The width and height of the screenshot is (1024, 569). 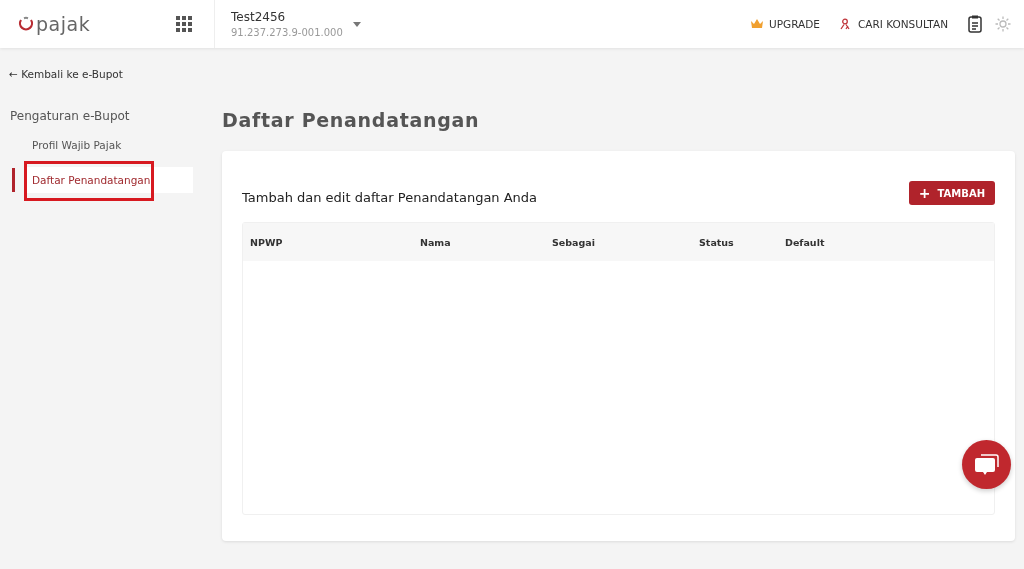 I want to click on card-subtitle: Tambah dan edit daftar Penandatangan Anda, so click(x=390, y=197).